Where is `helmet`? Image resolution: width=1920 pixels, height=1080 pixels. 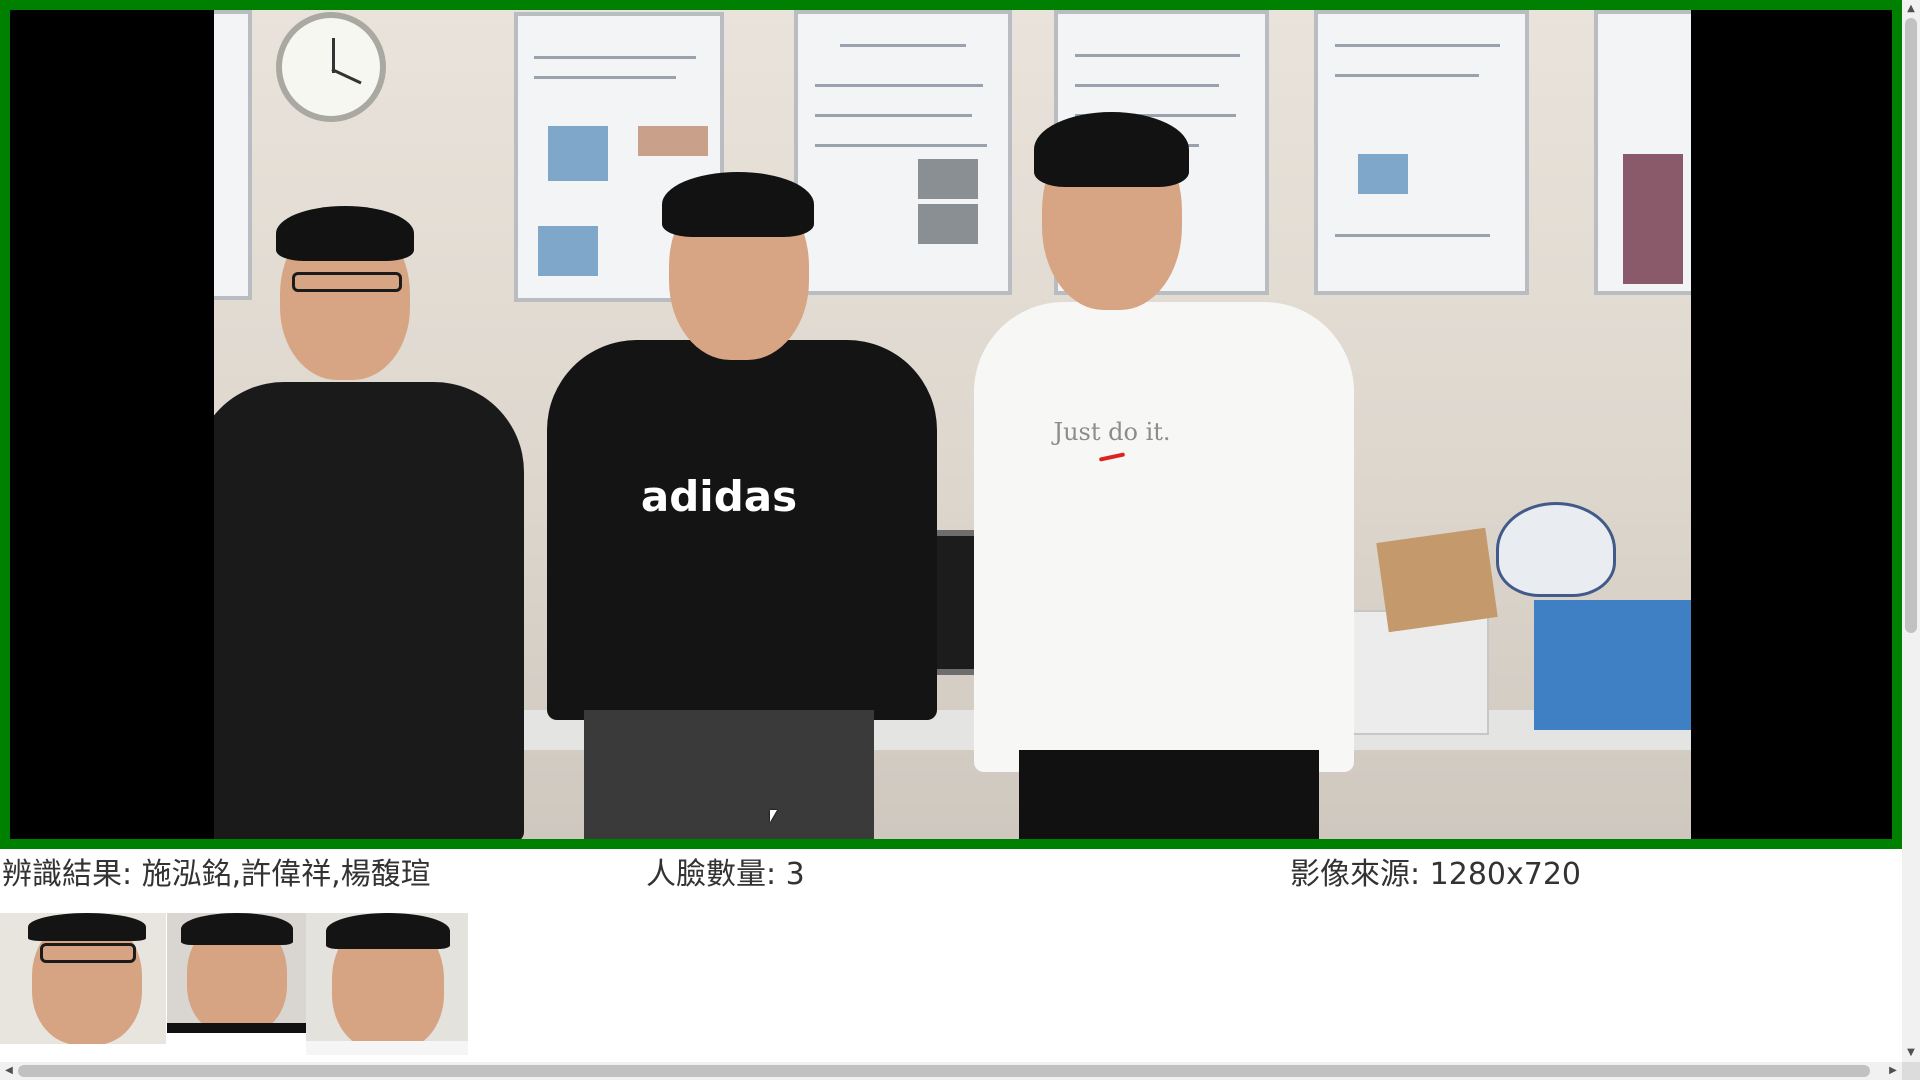 helmet is located at coordinates (1556, 549).